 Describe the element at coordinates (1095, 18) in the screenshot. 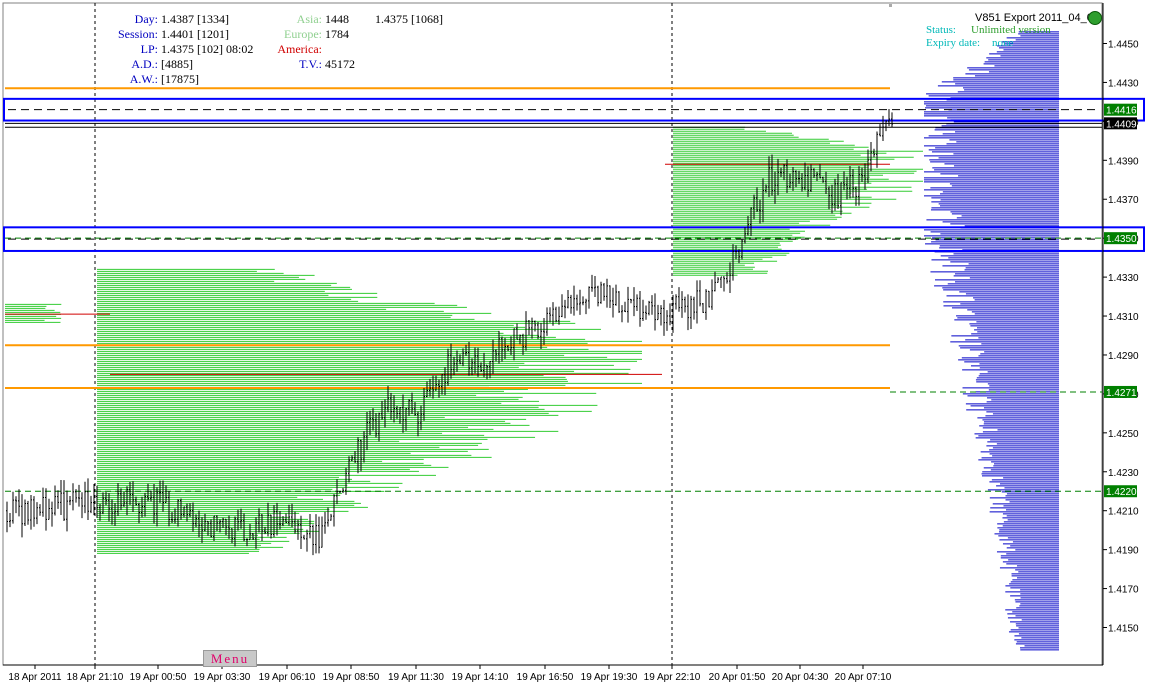

I see `status-globe-icon` at that location.